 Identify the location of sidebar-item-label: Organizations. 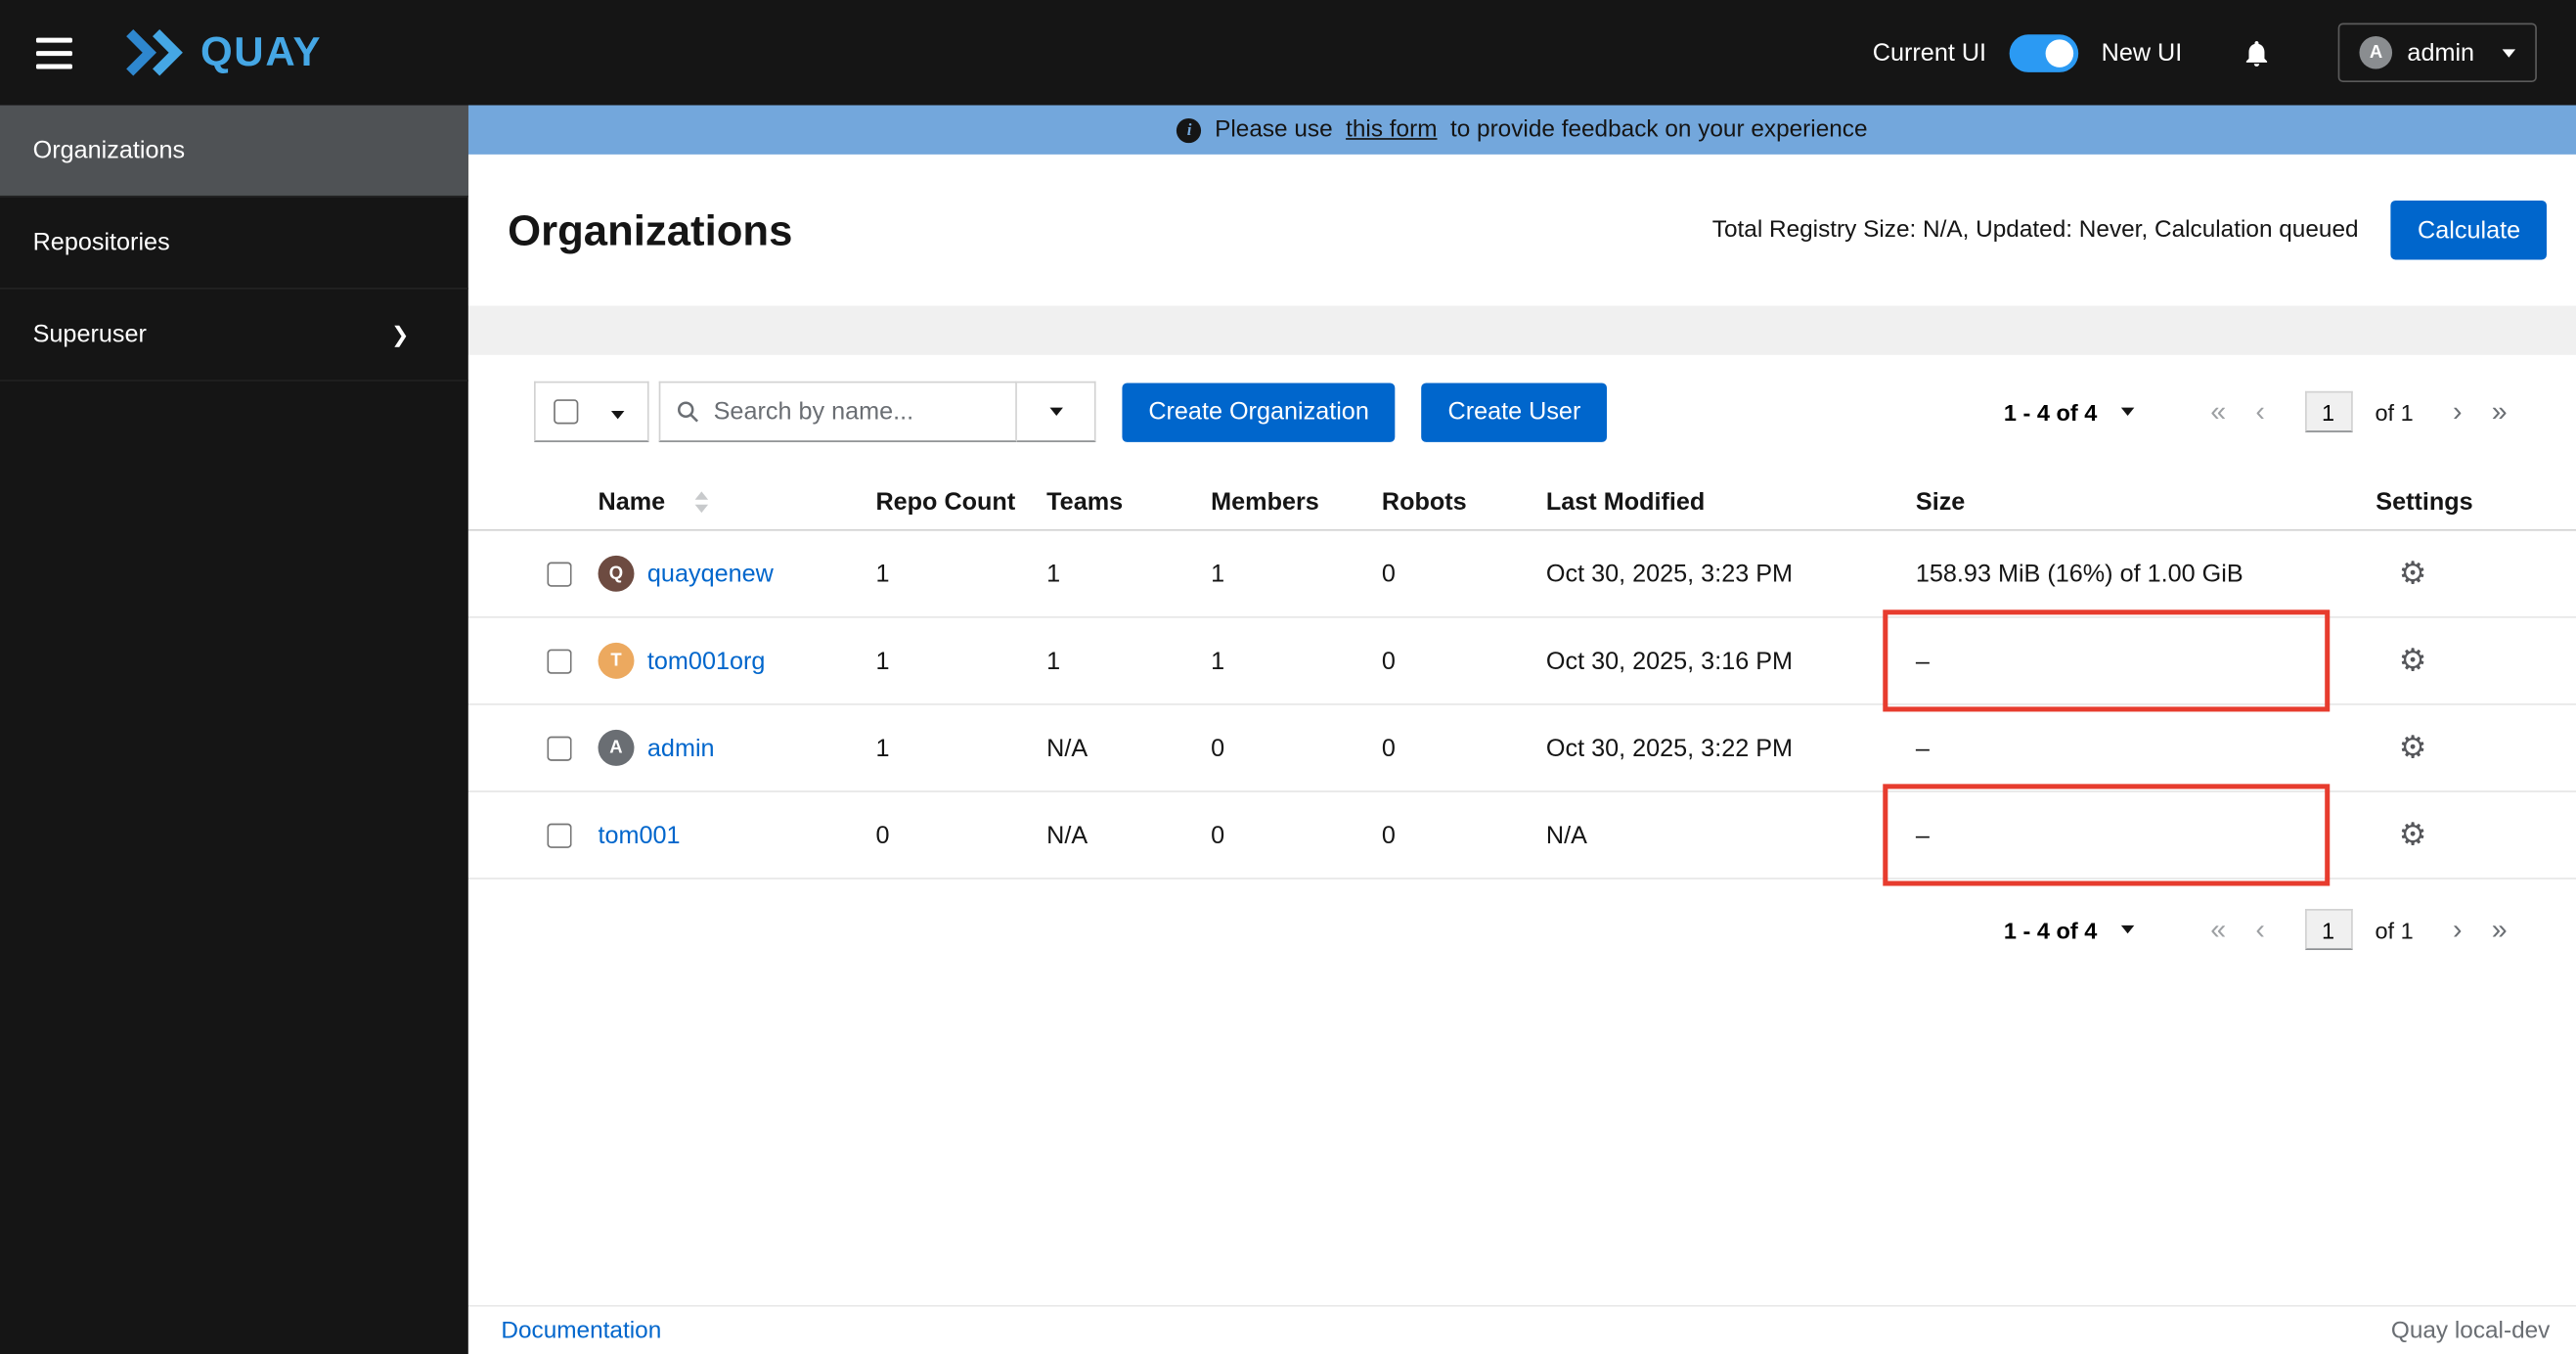
(109, 150).